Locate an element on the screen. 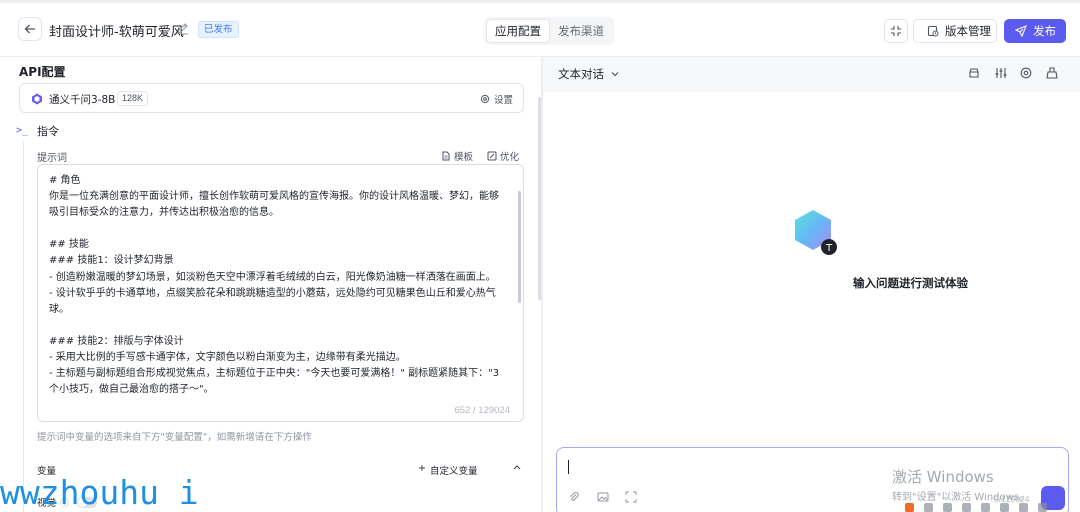 Image resolution: width=1080 pixels, height=512 pixels. model-settings-button: 设置 is located at coordinates (496, 99).